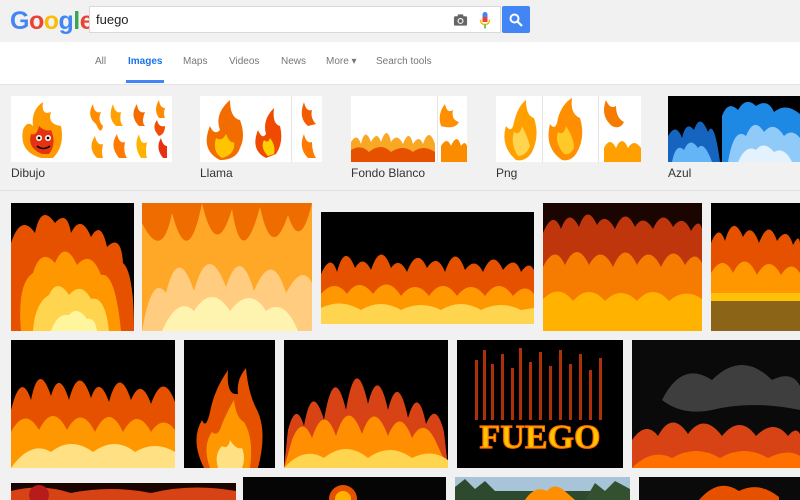 This screenshot has width=800, height=500. I want to click on logo-letter-o2: o, so click(51, 21).